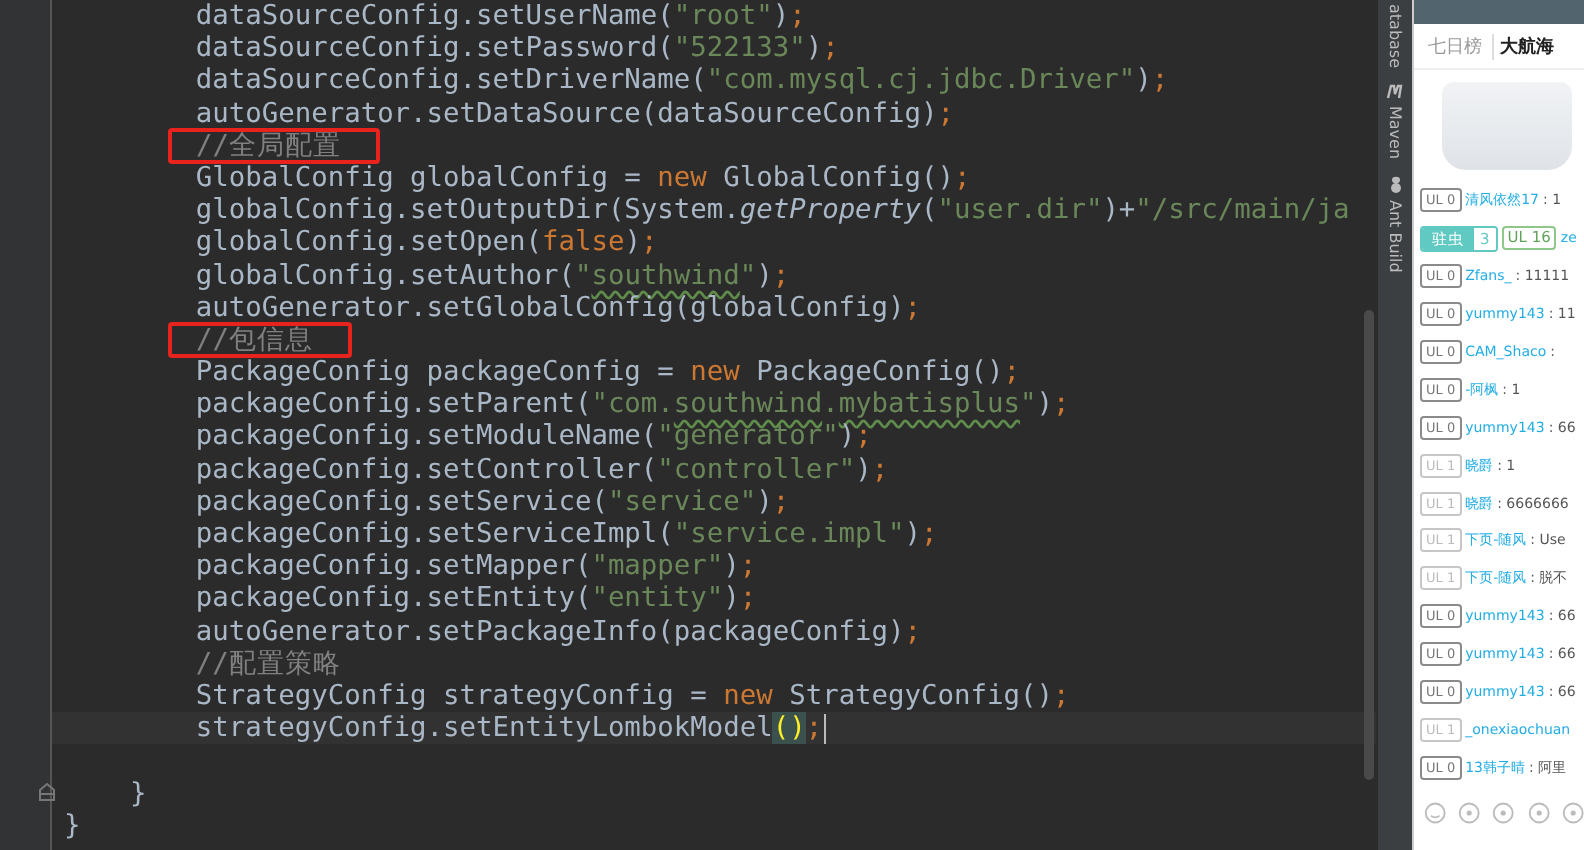  Describe the element at coordinates (771, 210) in the screenshot. I see `code-line: globalConfig.setOutputDir(System.getProperty("user.dir")+"/src/main/ja` at that location.